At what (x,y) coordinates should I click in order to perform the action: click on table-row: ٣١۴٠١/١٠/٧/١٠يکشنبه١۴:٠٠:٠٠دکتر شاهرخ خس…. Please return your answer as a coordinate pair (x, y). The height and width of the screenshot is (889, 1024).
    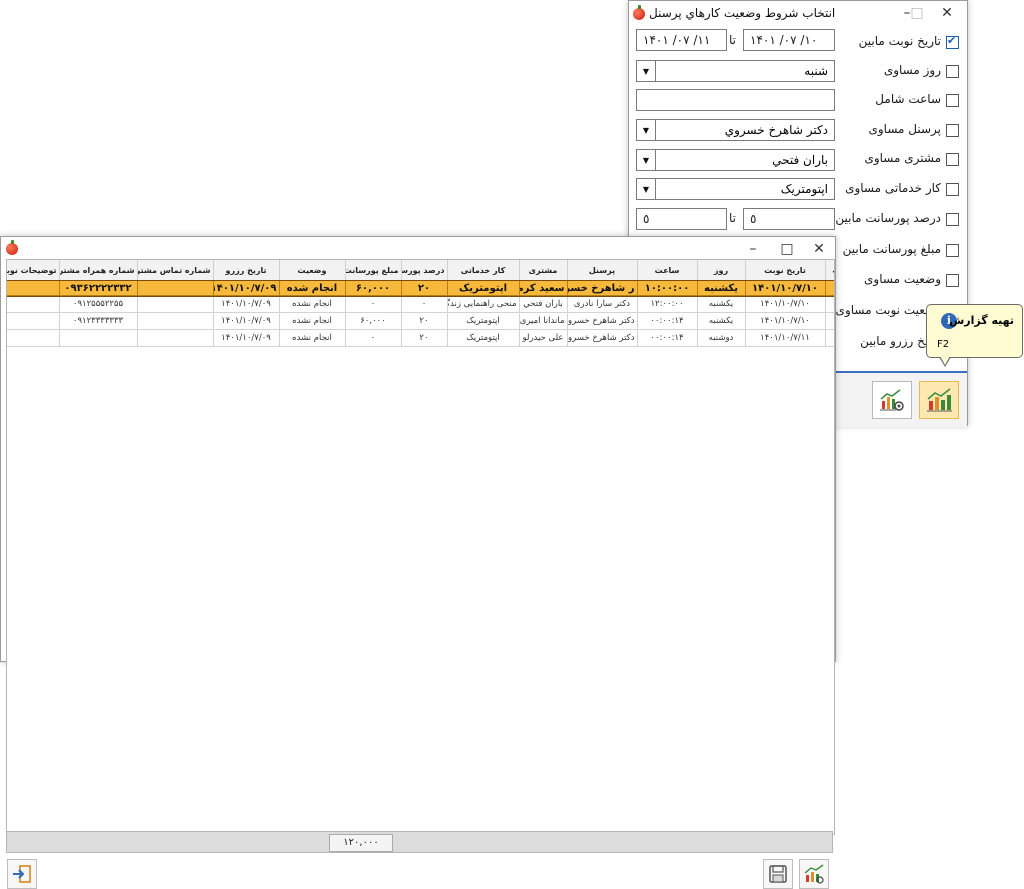
    Looking at the image, I should click on (420, 321).